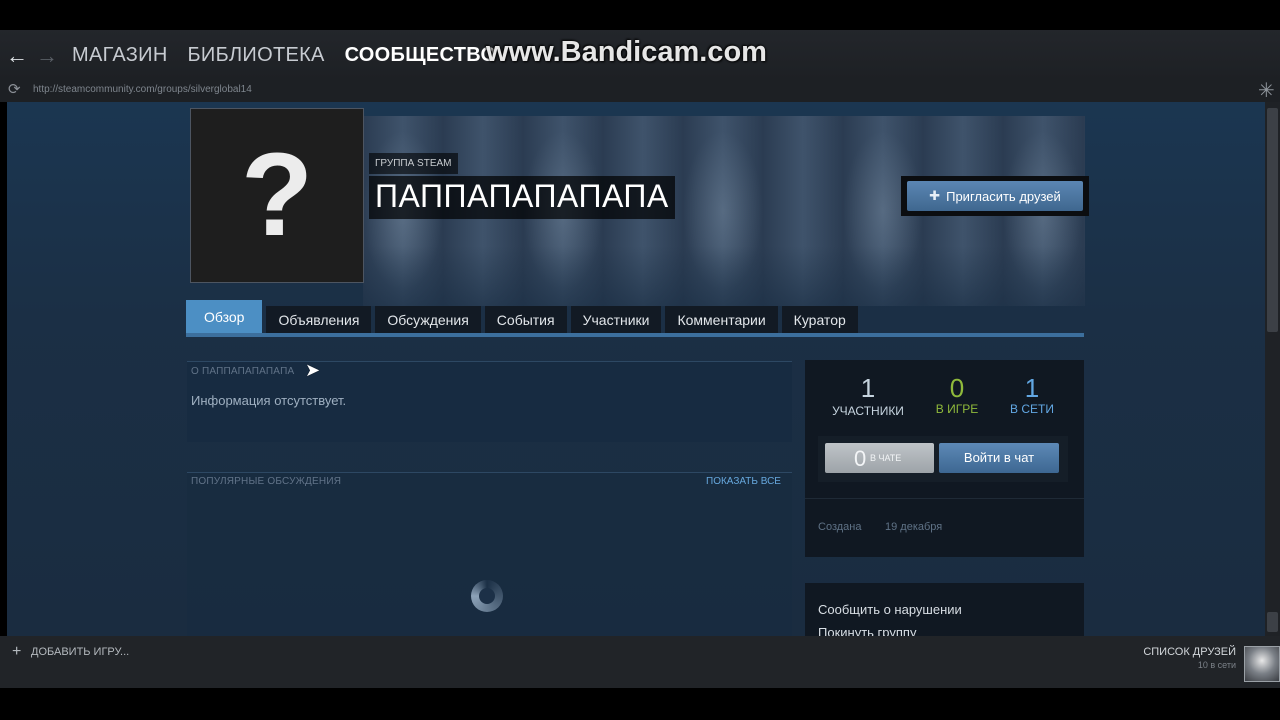 The image size is (1280, 720). Describe the element at coordinates (277, 195) in the screenshot. I see `question-mark-icon: ?` at that location.